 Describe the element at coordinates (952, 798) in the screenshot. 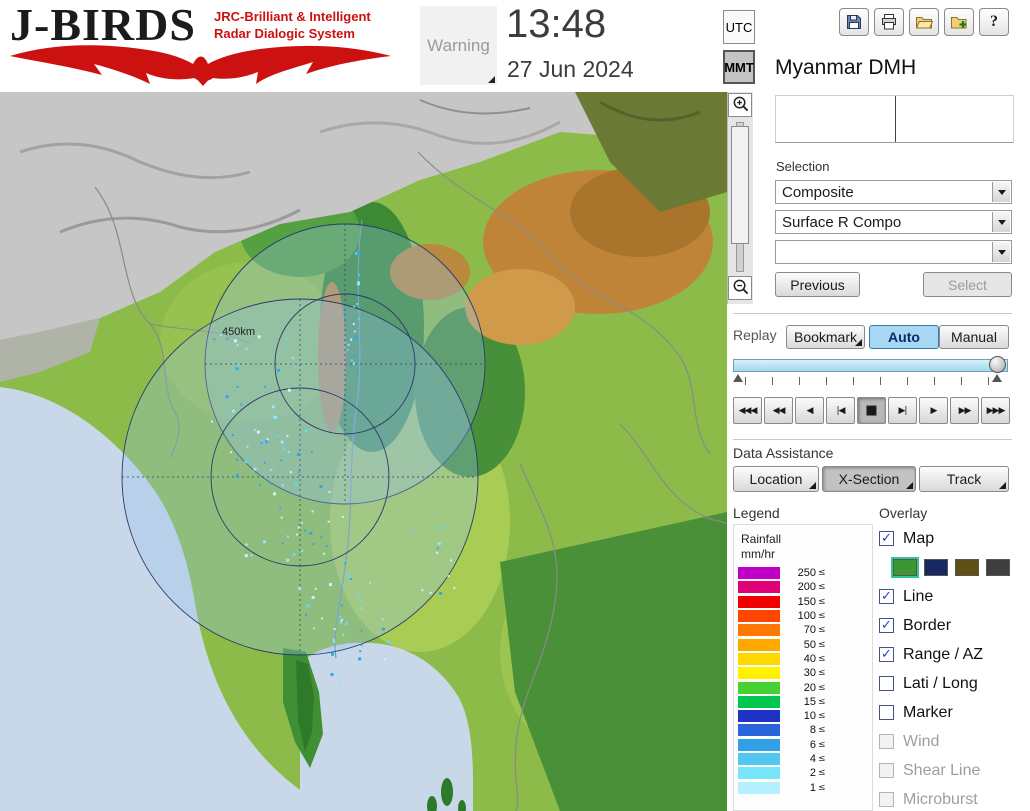

I see `overlay-item-microburst: Microburst` at that location.